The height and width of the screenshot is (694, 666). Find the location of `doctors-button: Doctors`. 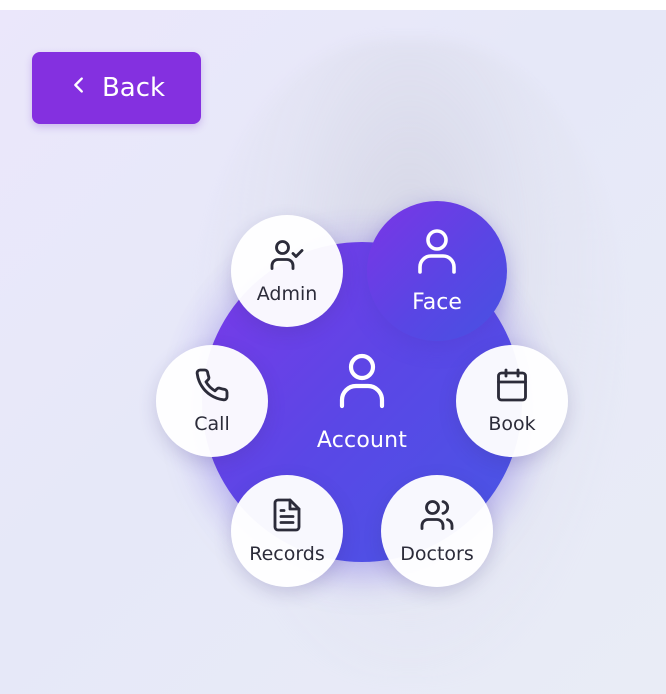

doctors-button: Doctors is located at coordinates (437, 531).